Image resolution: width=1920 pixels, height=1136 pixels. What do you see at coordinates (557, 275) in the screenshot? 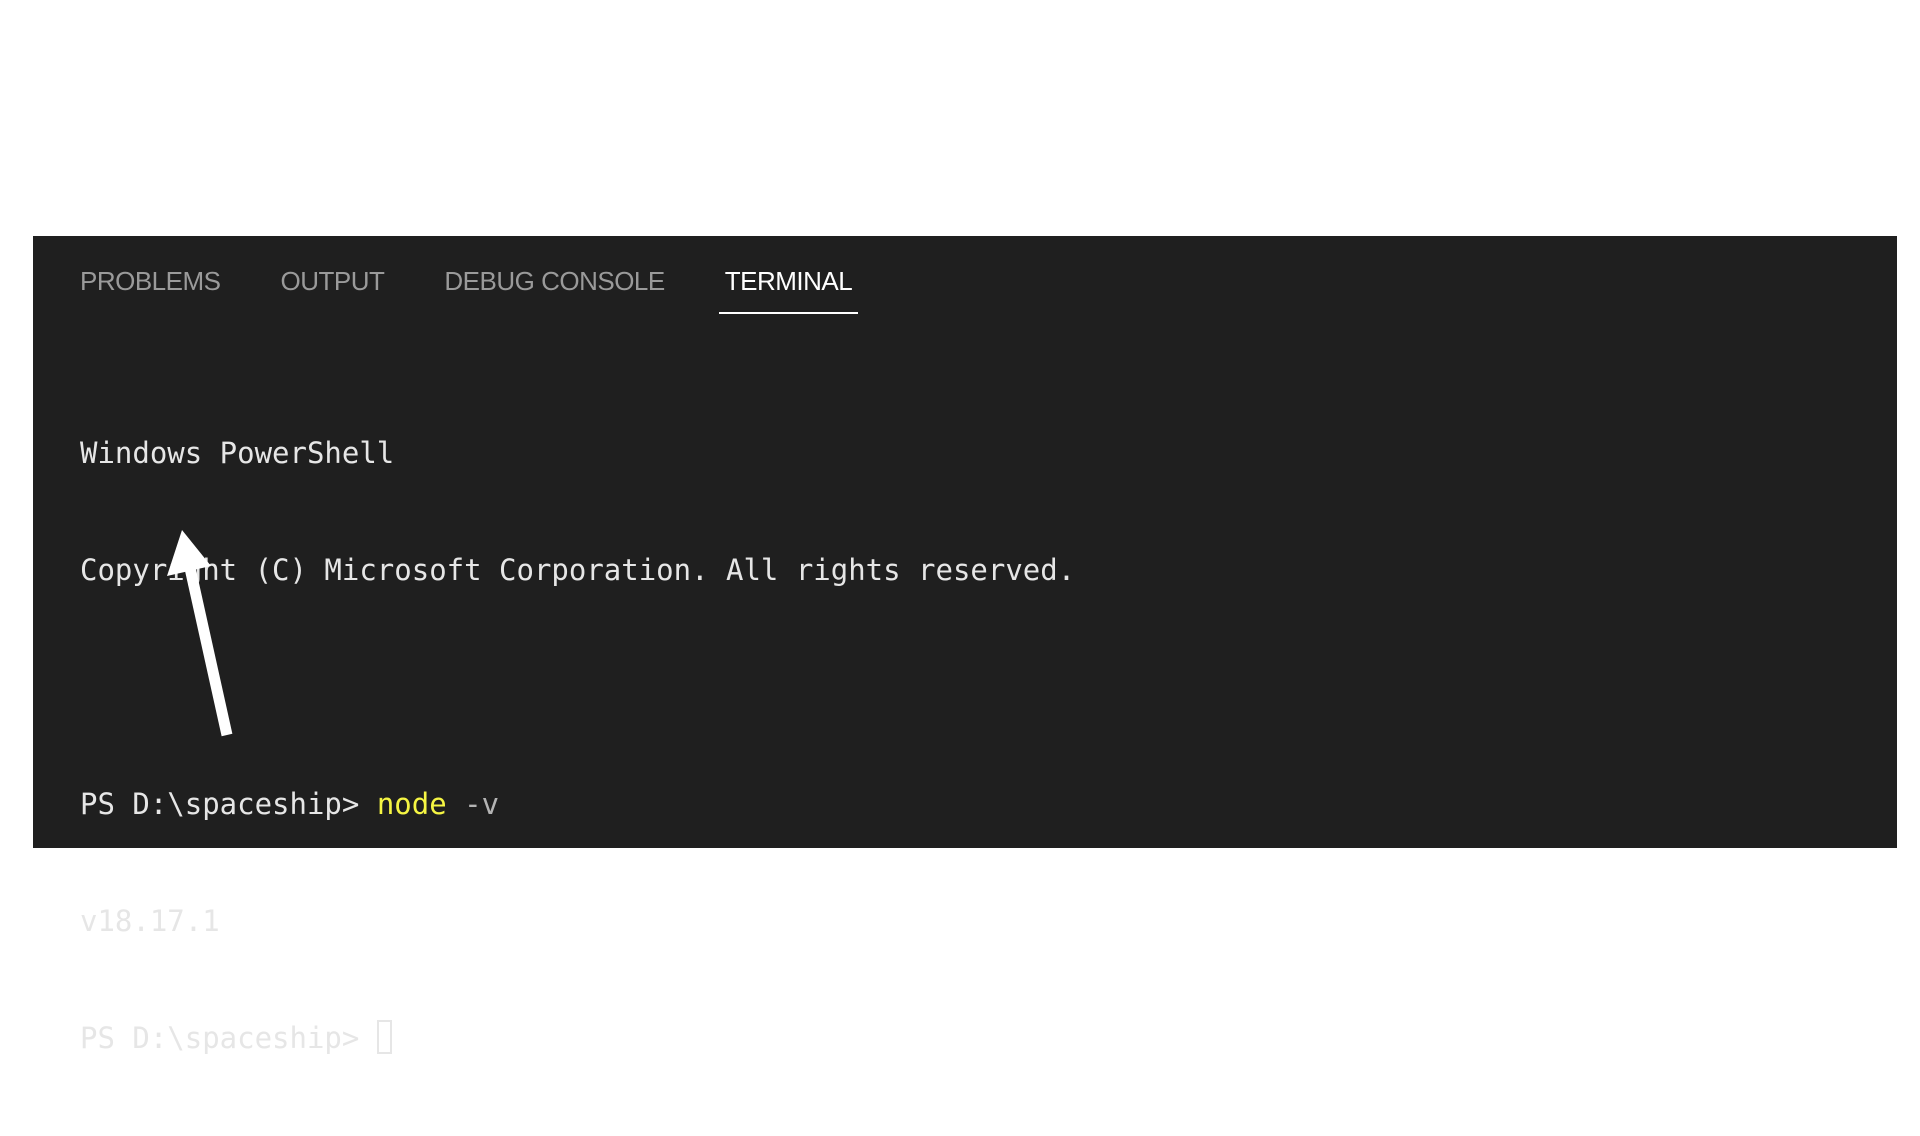
I see `tab-debug-console: DEBUG CONSOLE` at bounding box center [557, 275].